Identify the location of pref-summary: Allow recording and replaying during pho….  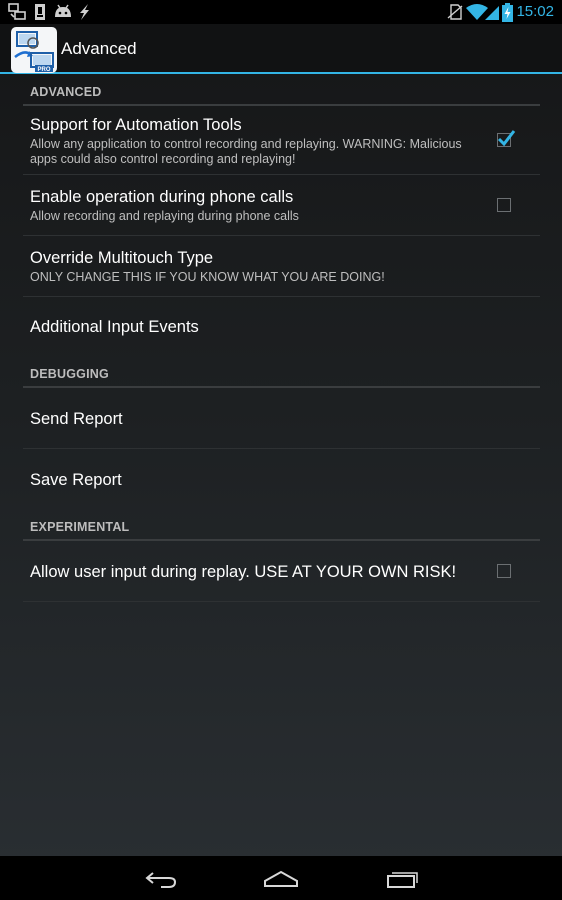
(164, 216).